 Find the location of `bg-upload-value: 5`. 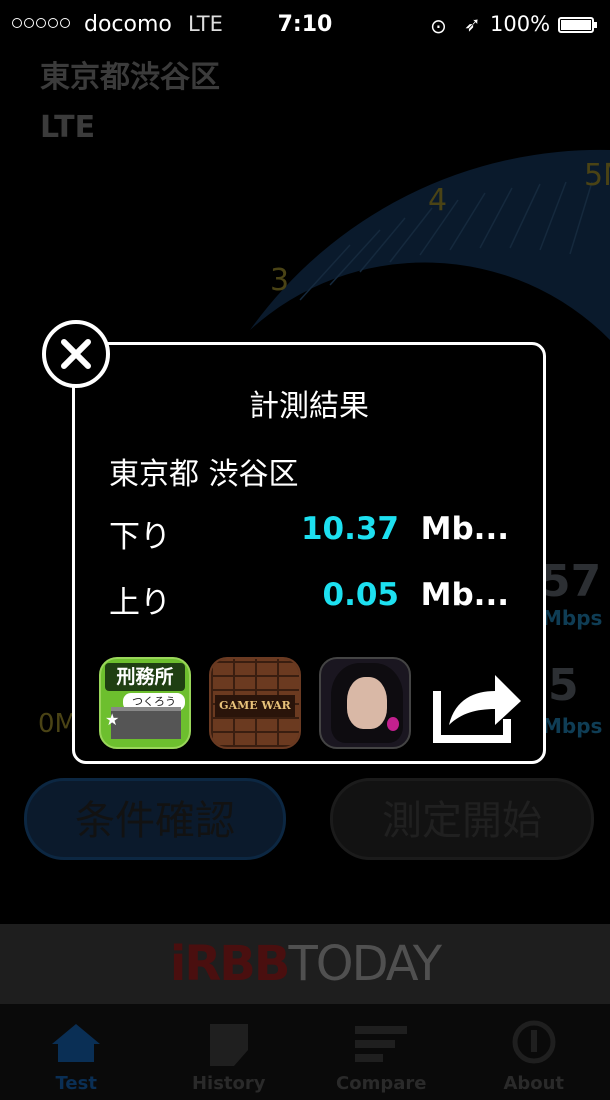

bg-upload-value: 5 is located at coordinates (563, 685).